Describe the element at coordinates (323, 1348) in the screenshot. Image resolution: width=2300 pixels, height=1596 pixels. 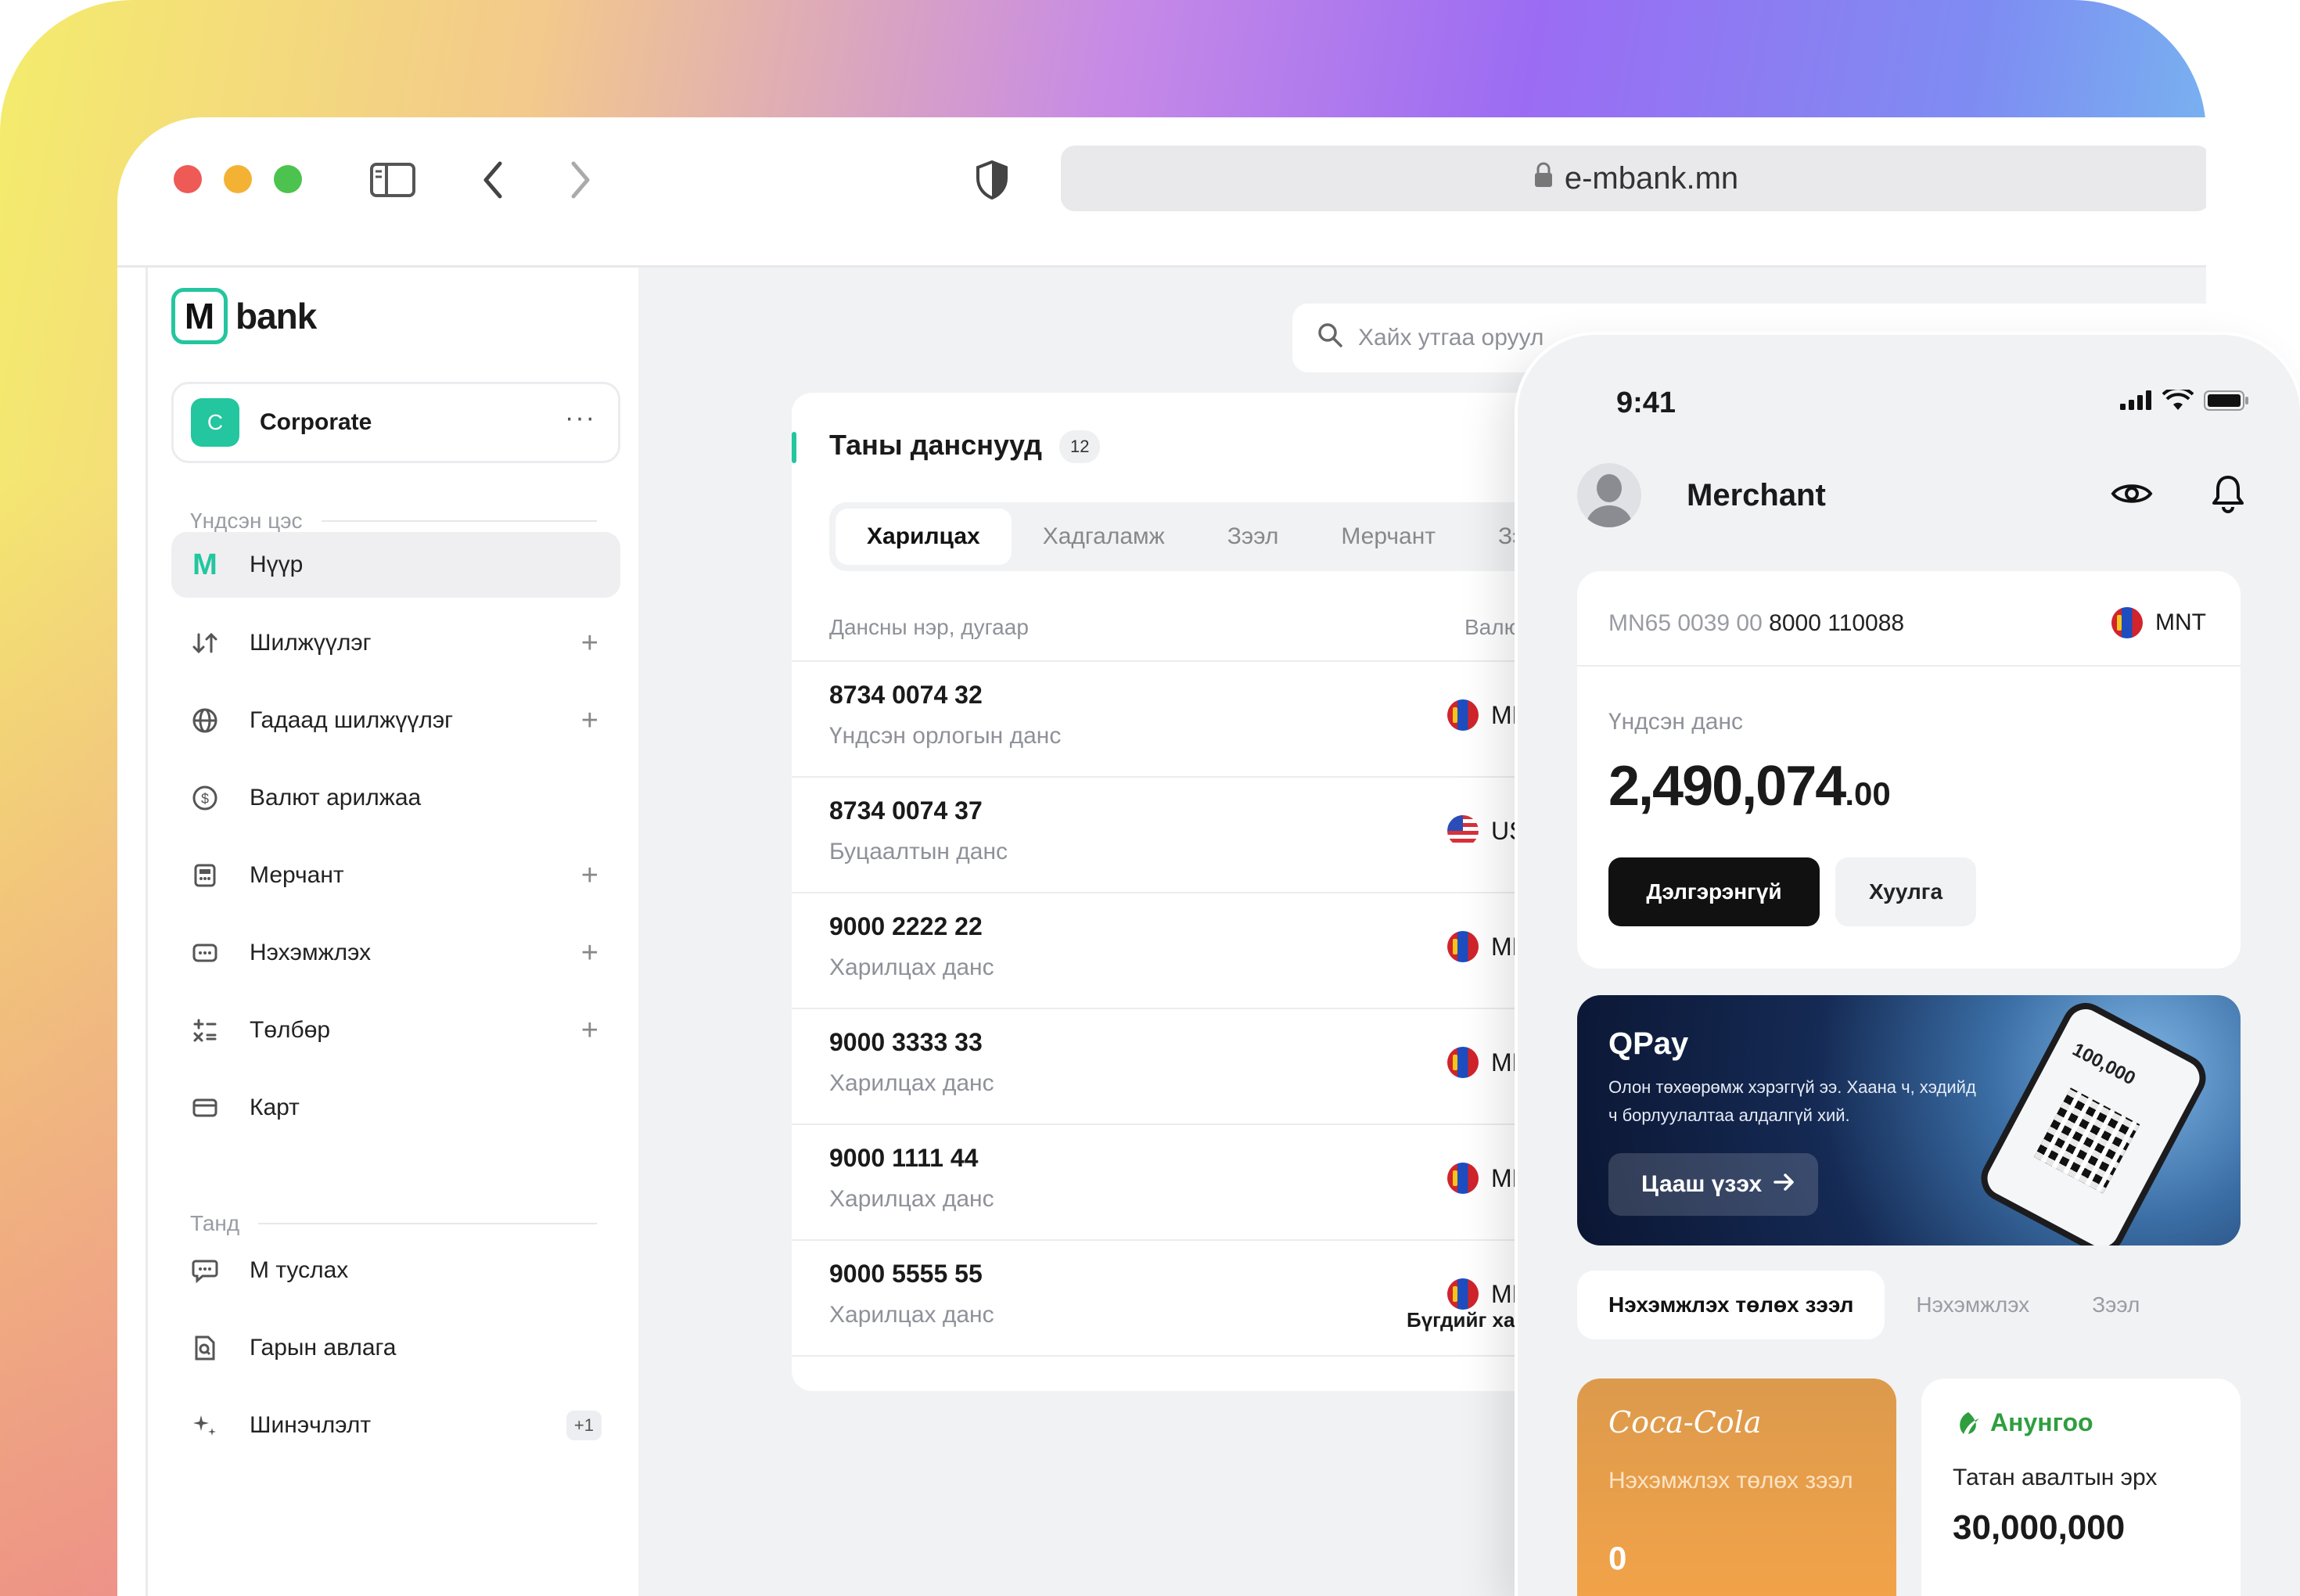
I see `sidebar-item-label: Гарын авлага` at that location.